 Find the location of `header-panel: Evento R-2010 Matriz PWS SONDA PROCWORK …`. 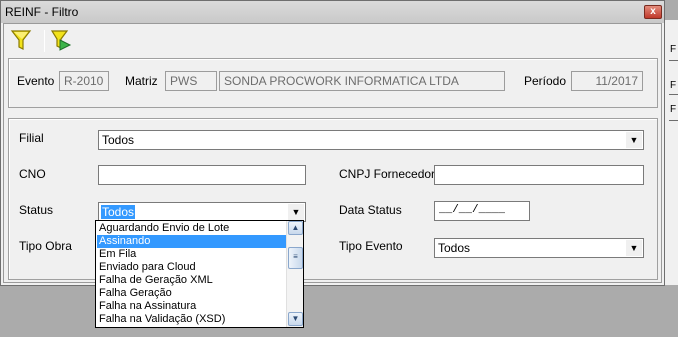

header-panel: Evento R-2010 Matriz PWS SONDA PROCWORK … is located at coordinates (333, 83).